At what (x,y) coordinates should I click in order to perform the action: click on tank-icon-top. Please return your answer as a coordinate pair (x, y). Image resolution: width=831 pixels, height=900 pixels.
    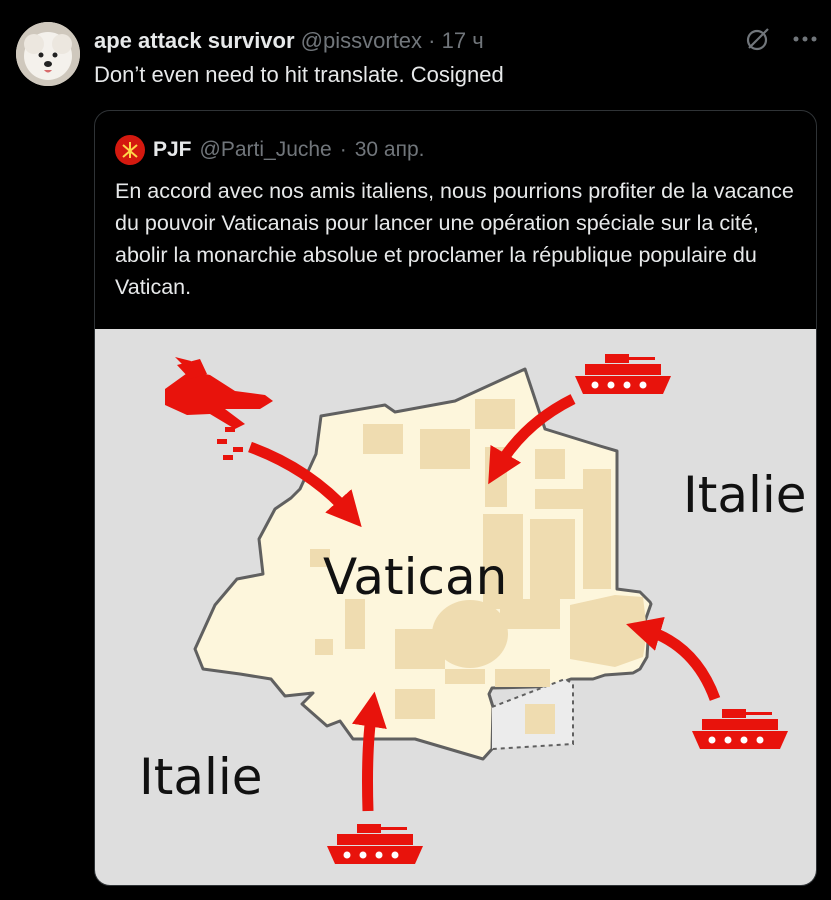
    Looking at the image, I should click on (623, 374).